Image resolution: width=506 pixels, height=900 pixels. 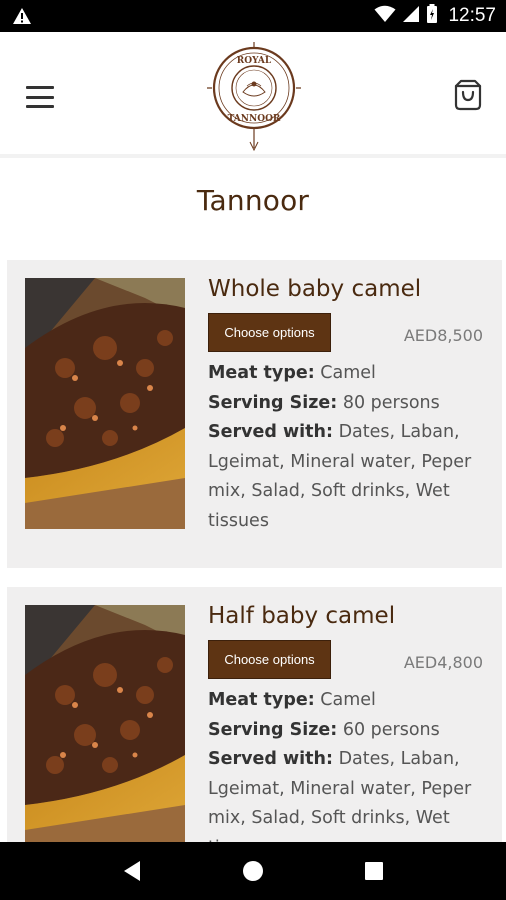 What do you see at coordinates (374, 871) in the screenshot?
I see `recents-icon` at bounding box center [374, 871].